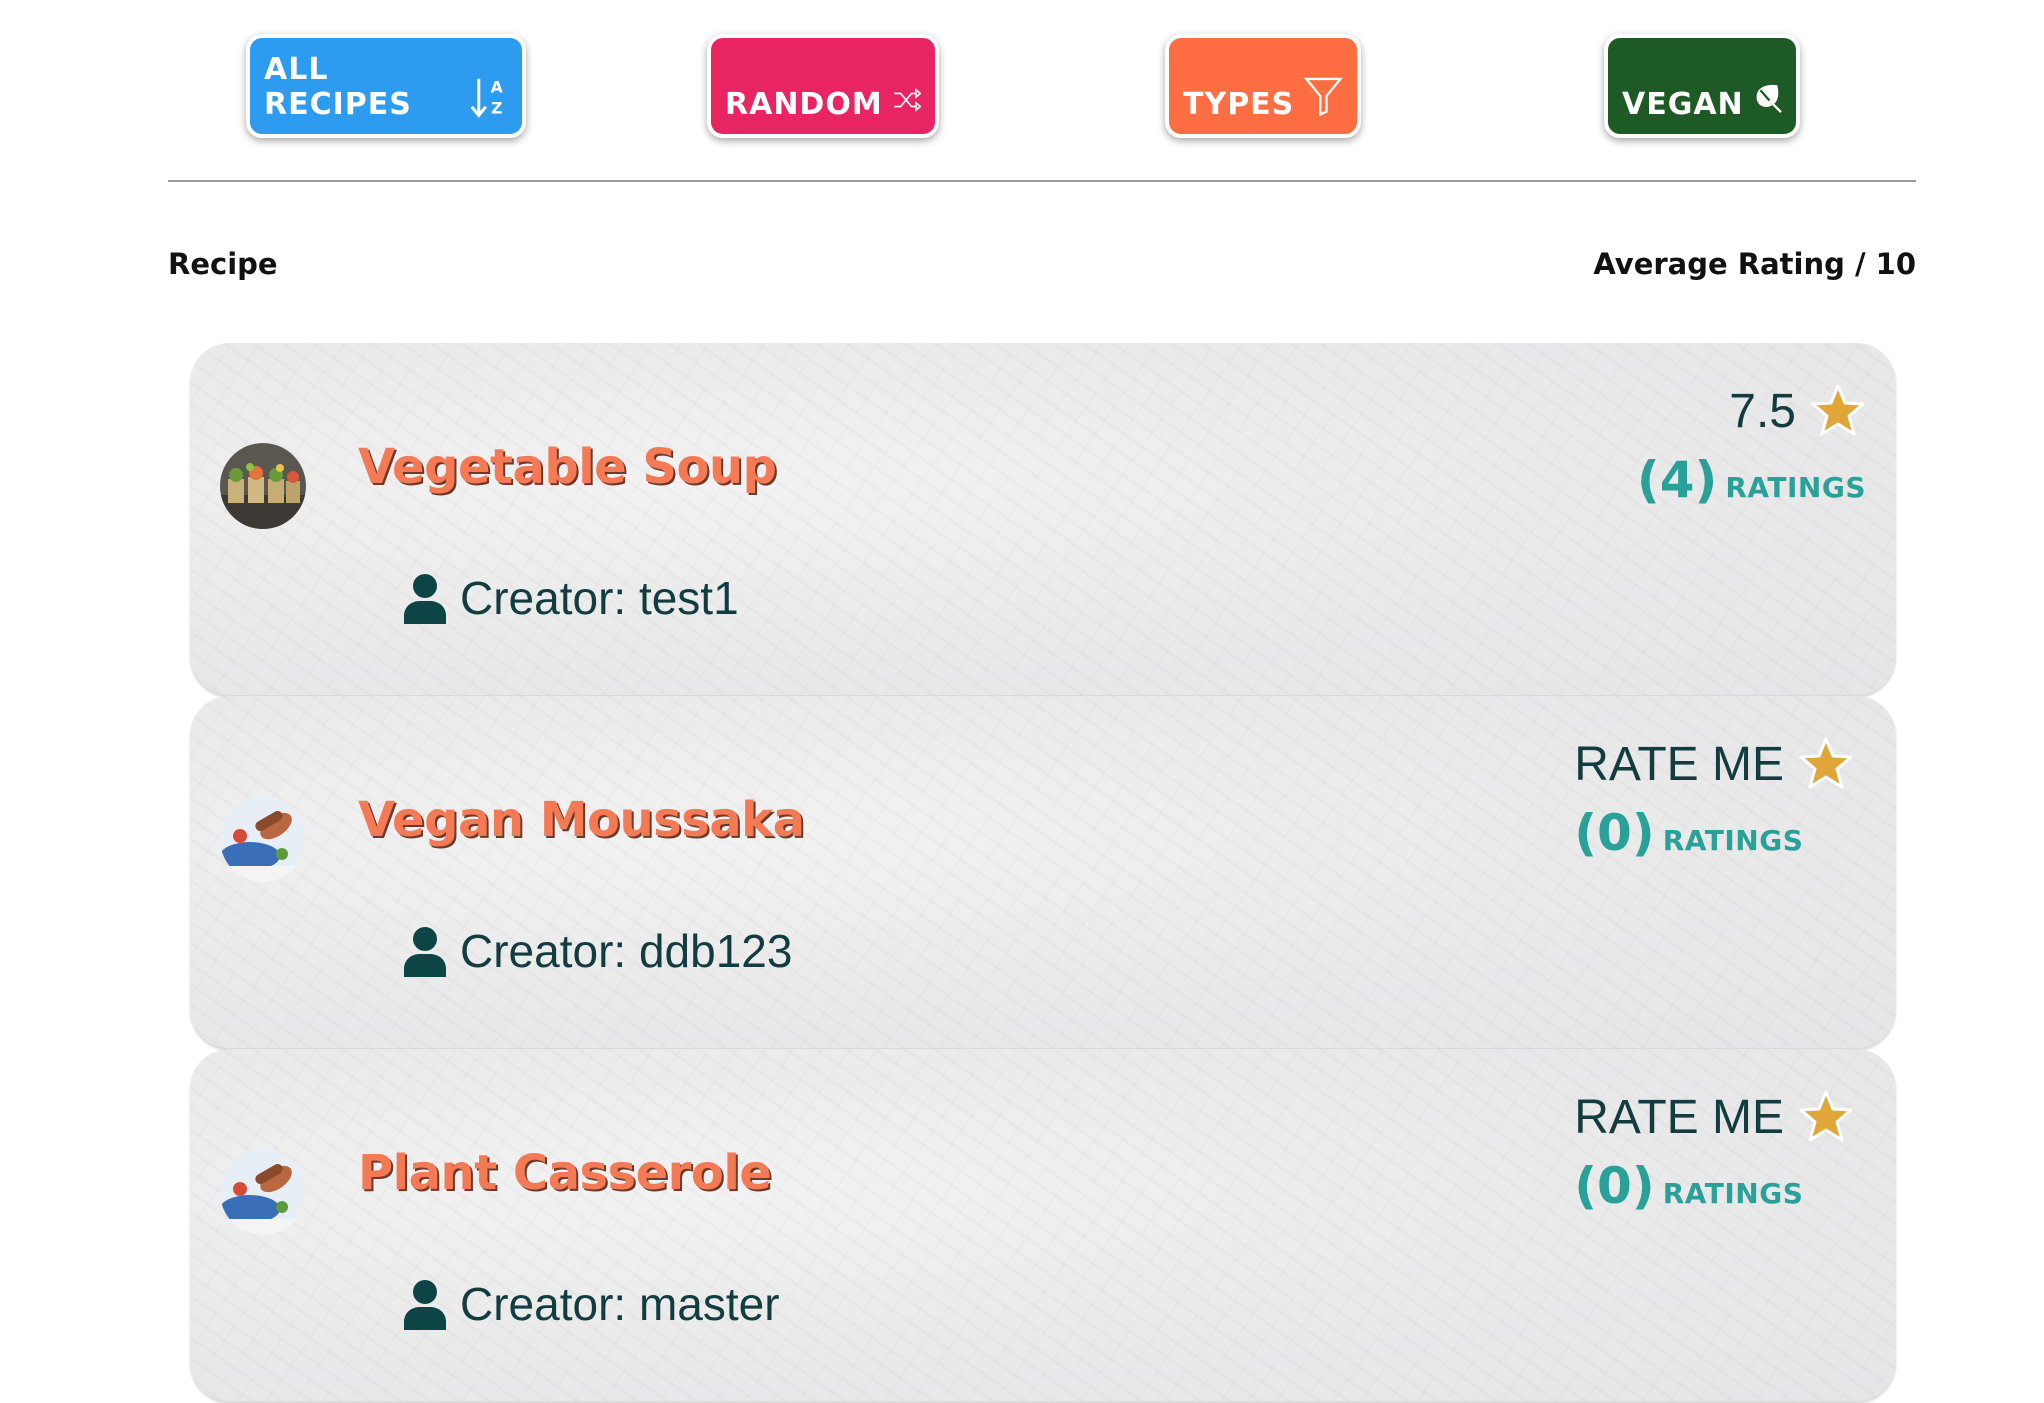 Image resolution: width=2044 pixels, height=1403 pixels. Describe the element at coordinates (496, 87) in the screenshot. I see `svg-text: A` at that location.